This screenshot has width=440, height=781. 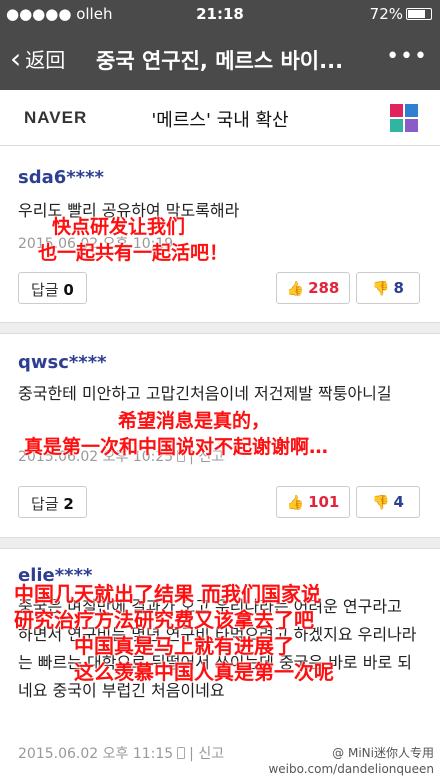 I want to click on translation-overlay-line: 这么羡慕中国人真是第一次呢, so click(x=204, y=672).